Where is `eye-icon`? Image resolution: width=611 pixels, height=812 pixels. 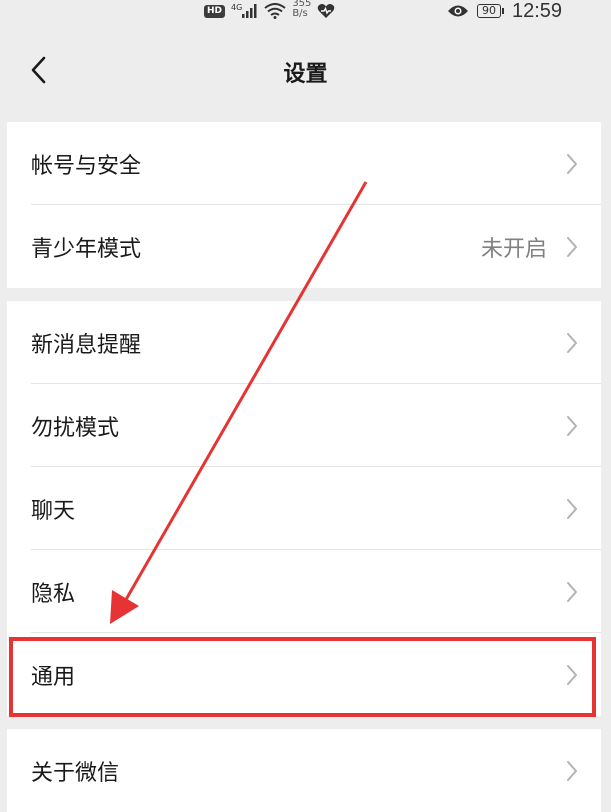 eye-icon is located at coordinates (458, 11).